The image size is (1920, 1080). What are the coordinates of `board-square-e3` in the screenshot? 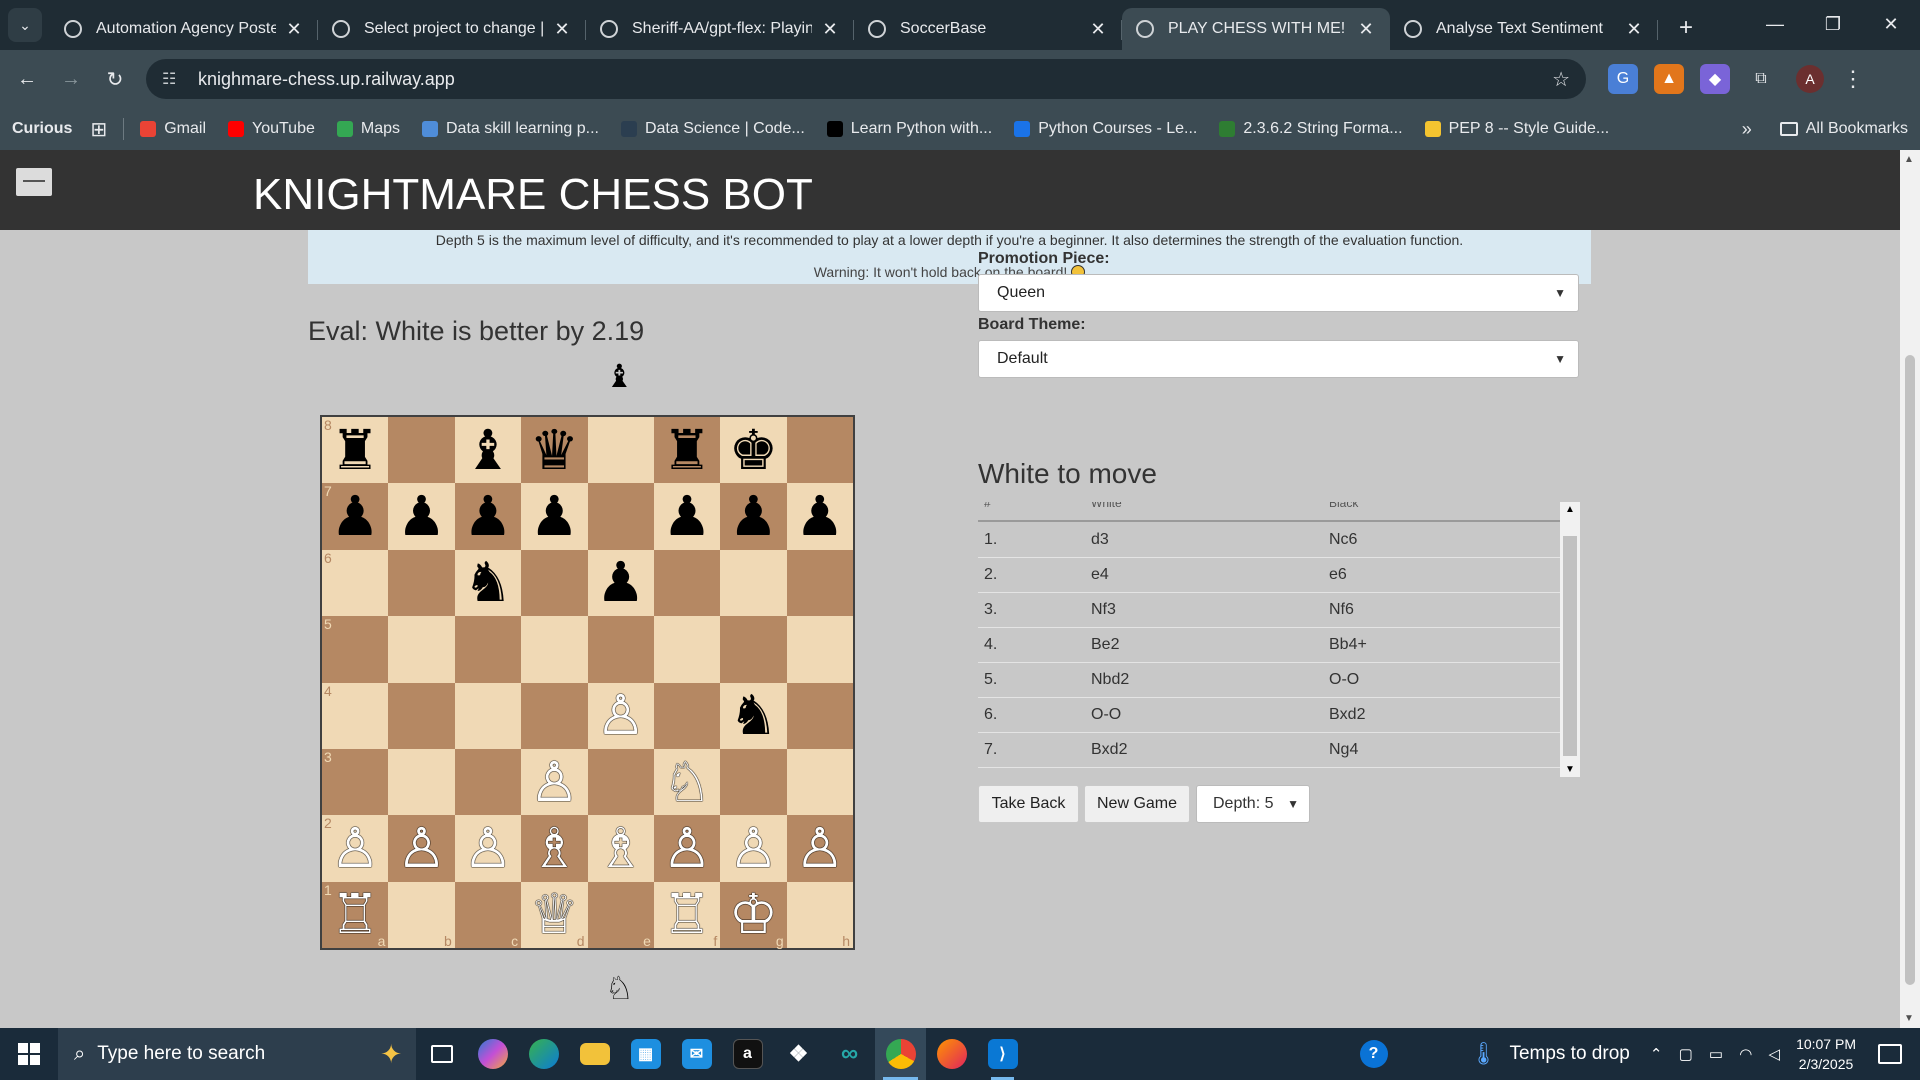 It's located at (620, 782).